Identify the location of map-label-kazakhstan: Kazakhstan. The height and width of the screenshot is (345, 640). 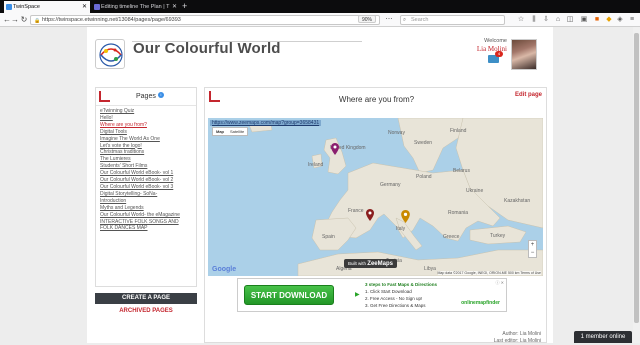
(517, 201).